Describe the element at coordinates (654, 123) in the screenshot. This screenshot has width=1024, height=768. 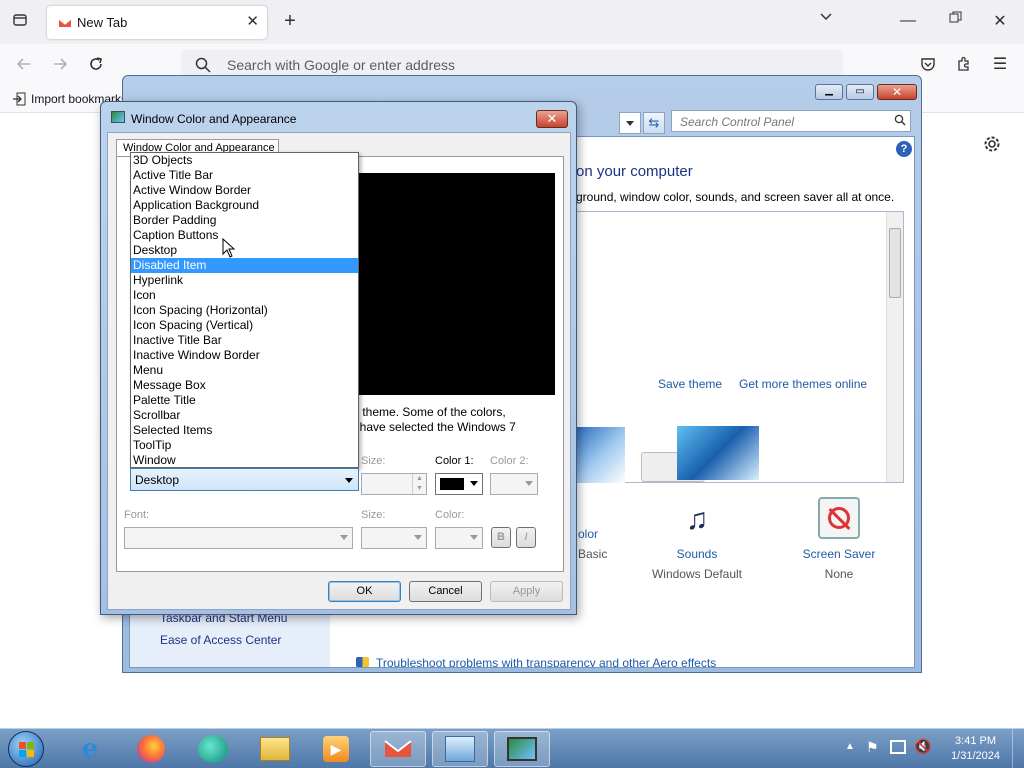
I see `refresh-icon: ⇆` at that location.